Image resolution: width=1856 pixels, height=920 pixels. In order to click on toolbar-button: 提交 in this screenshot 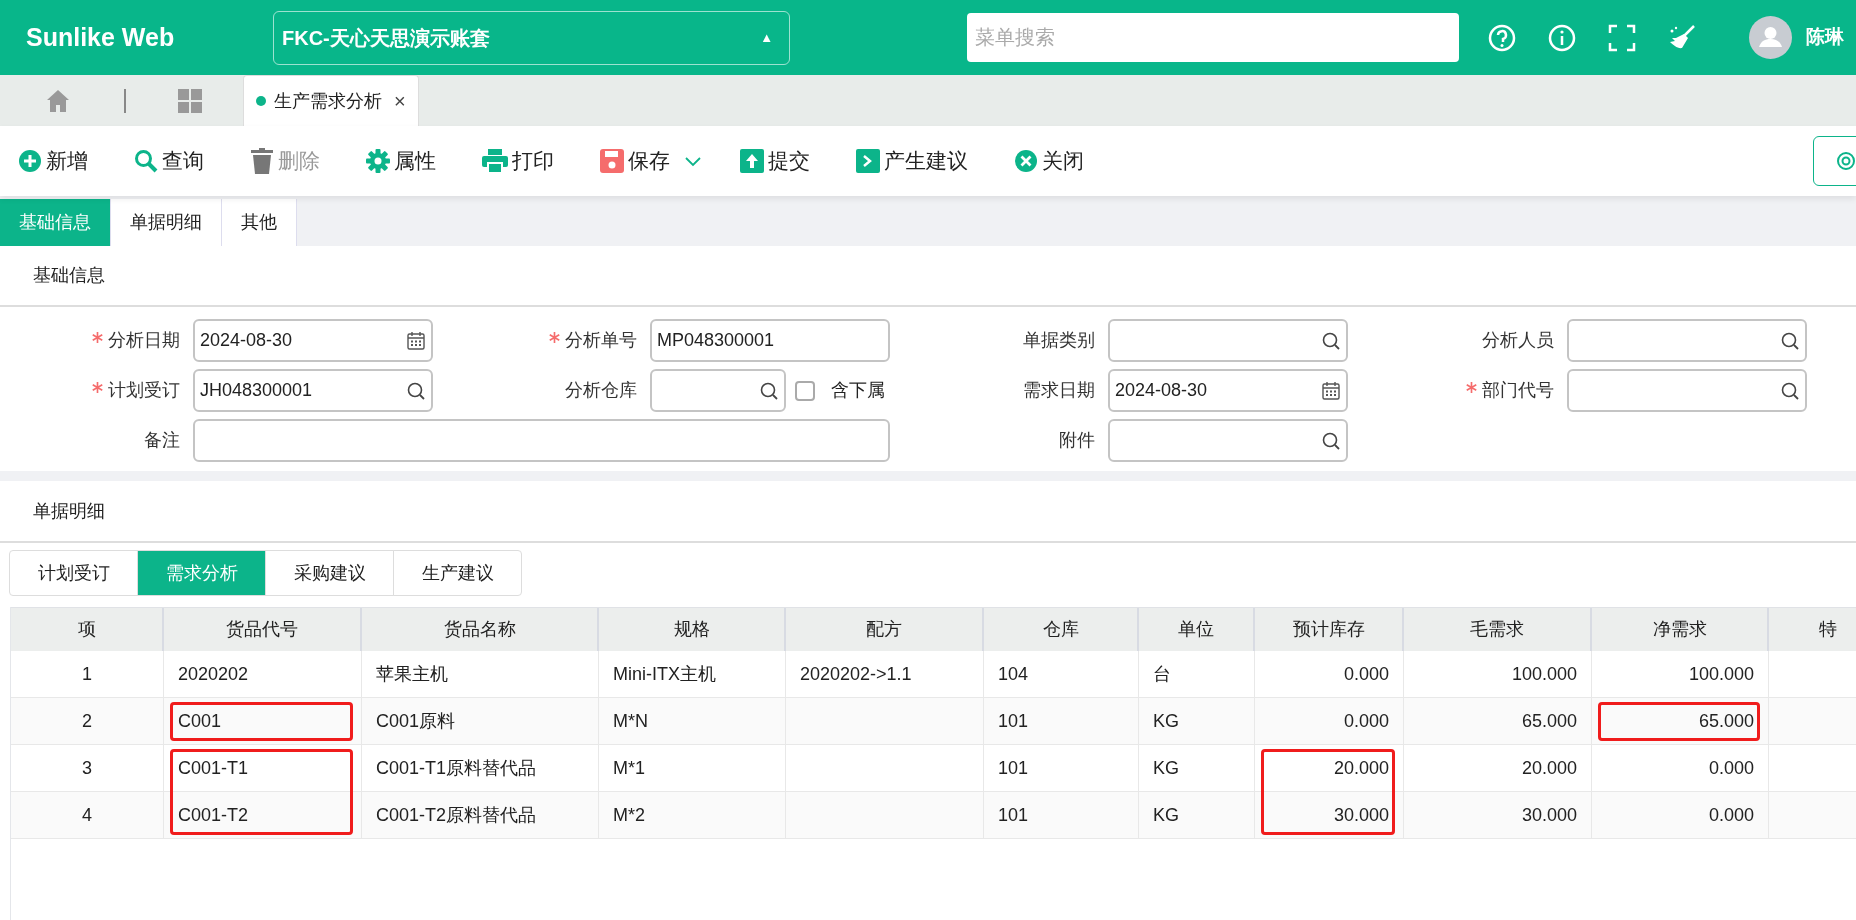, I will do `click(775, 161)`.